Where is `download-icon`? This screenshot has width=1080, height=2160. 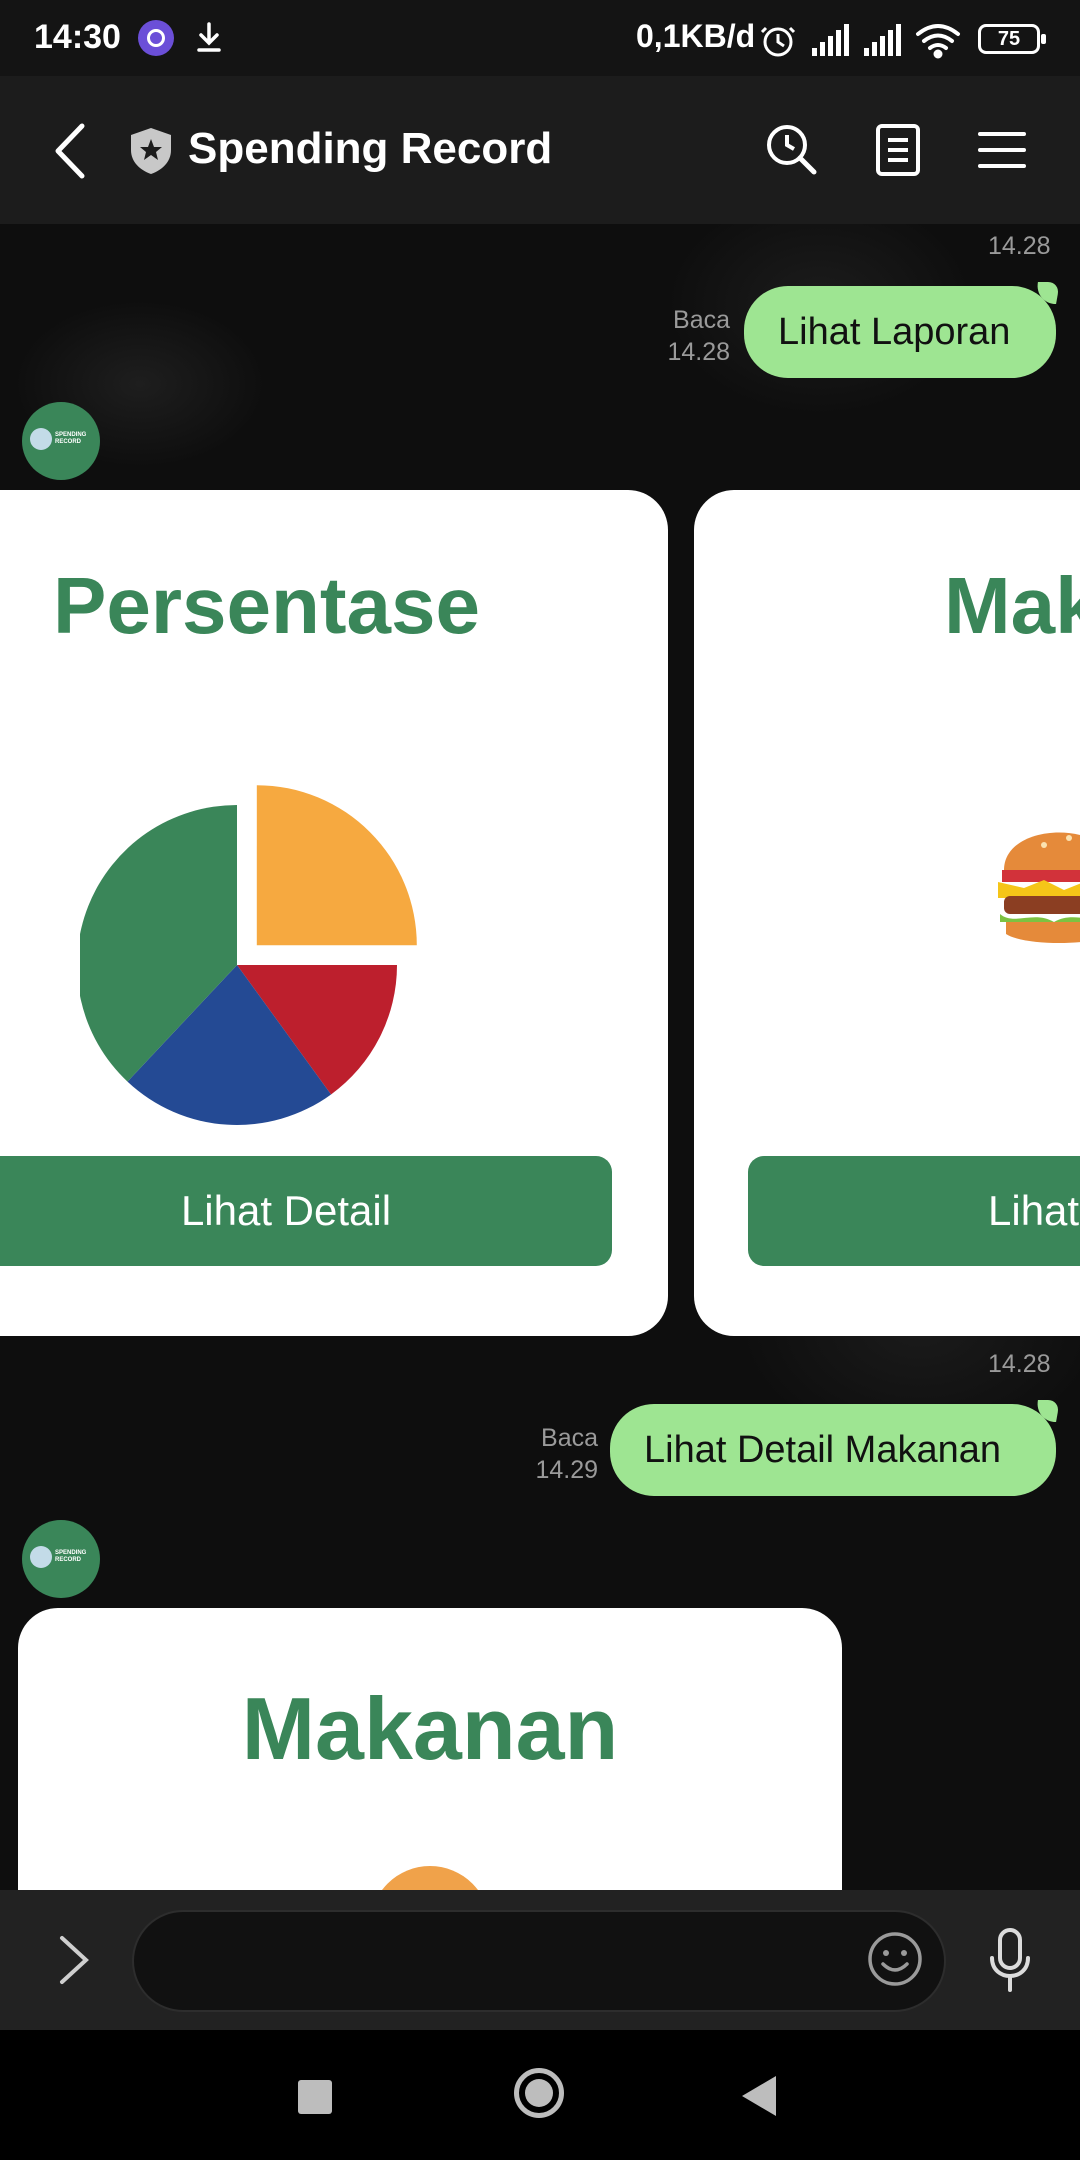 download-icon is located at coordinates (209, 37).